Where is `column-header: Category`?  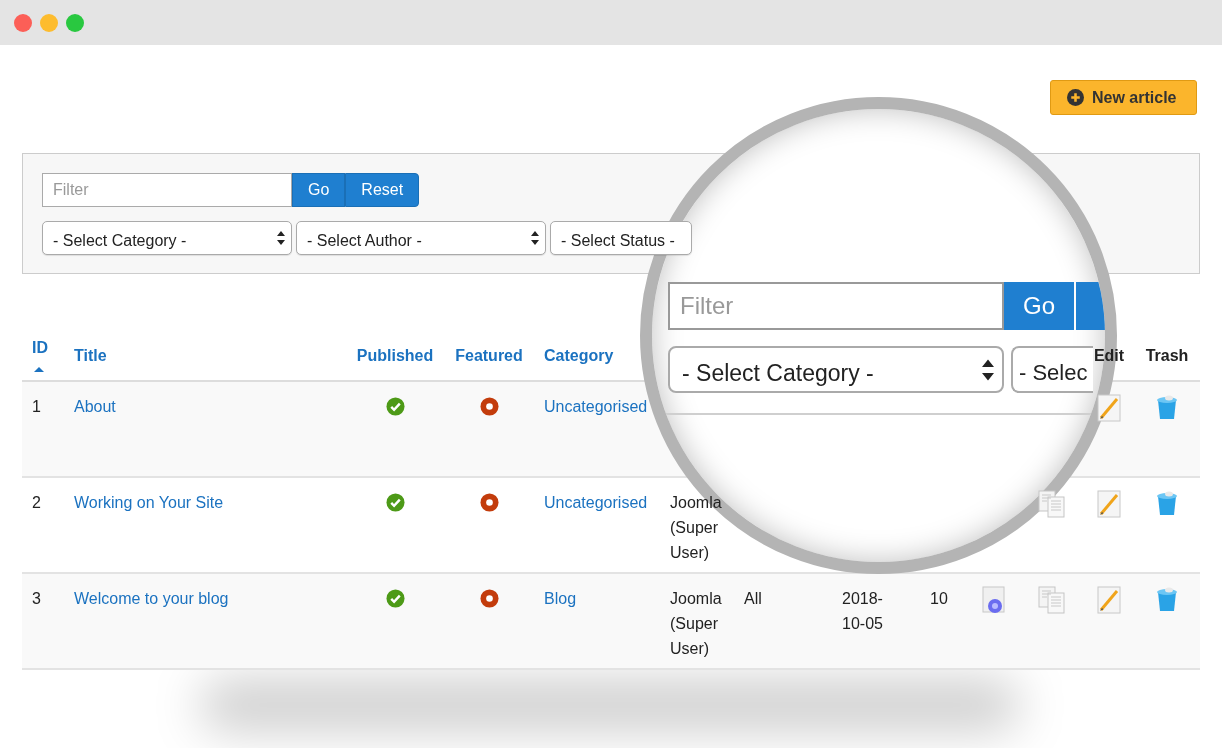 column-header: Category is located at coordinates (579, 356).